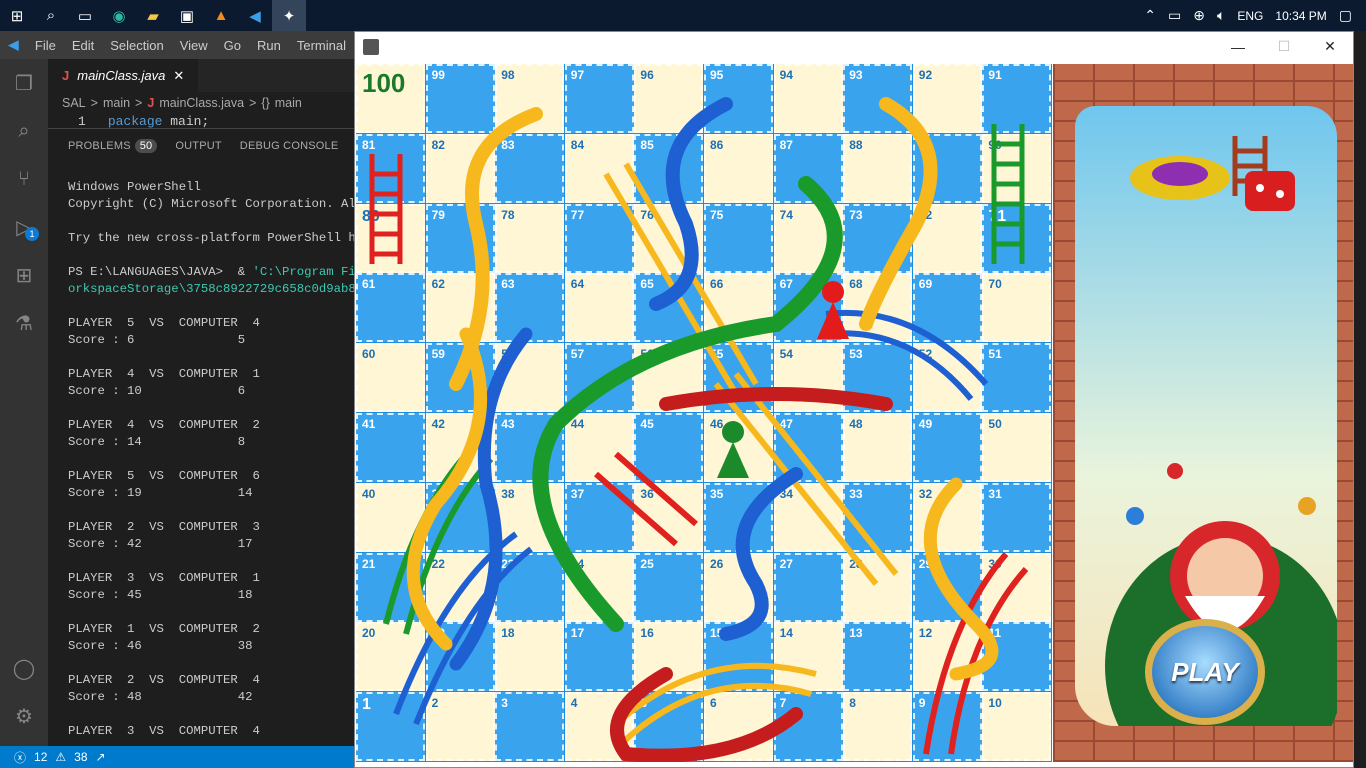 This screenshot has height=768, width=1366. What do you see at coordinates (201, 75) in the screenshot?
I see `tab-bar: J mainClass.java ✕` at bounding box center [201, 75].